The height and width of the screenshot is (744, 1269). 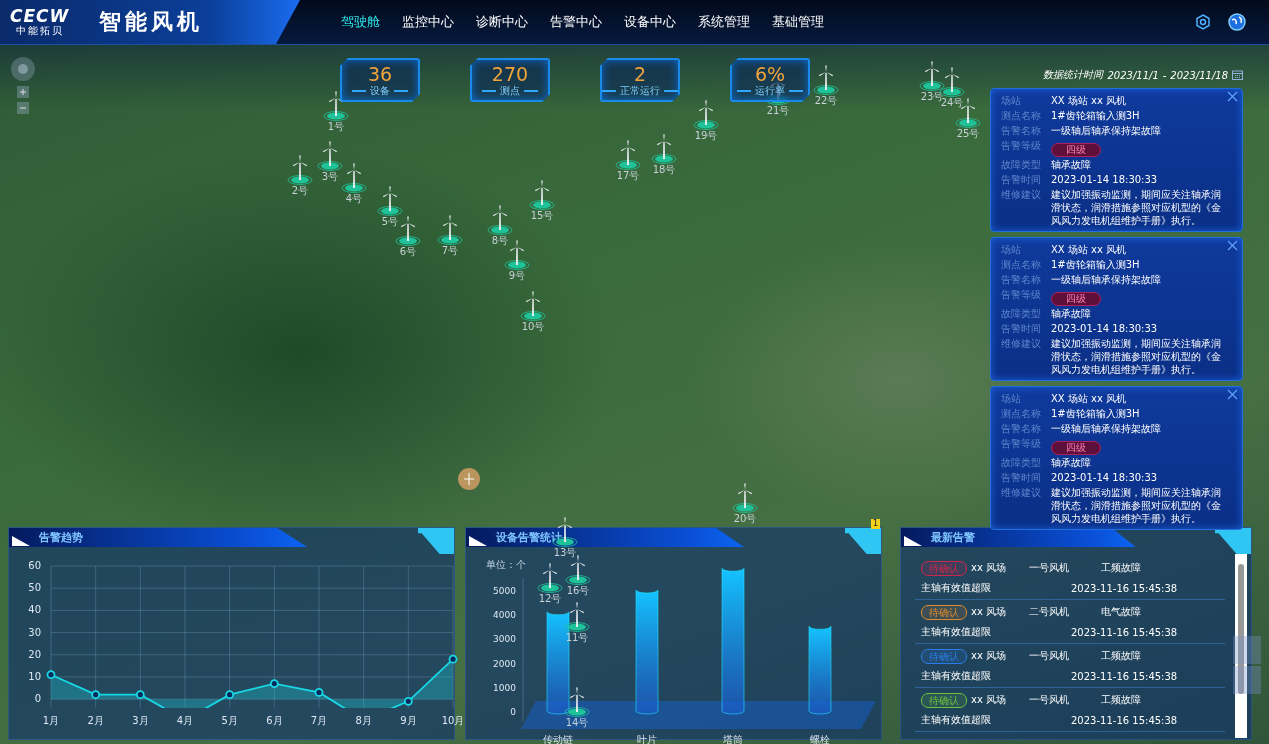 I want to click on y-axis-label: 60, so click(x=34, y=565).